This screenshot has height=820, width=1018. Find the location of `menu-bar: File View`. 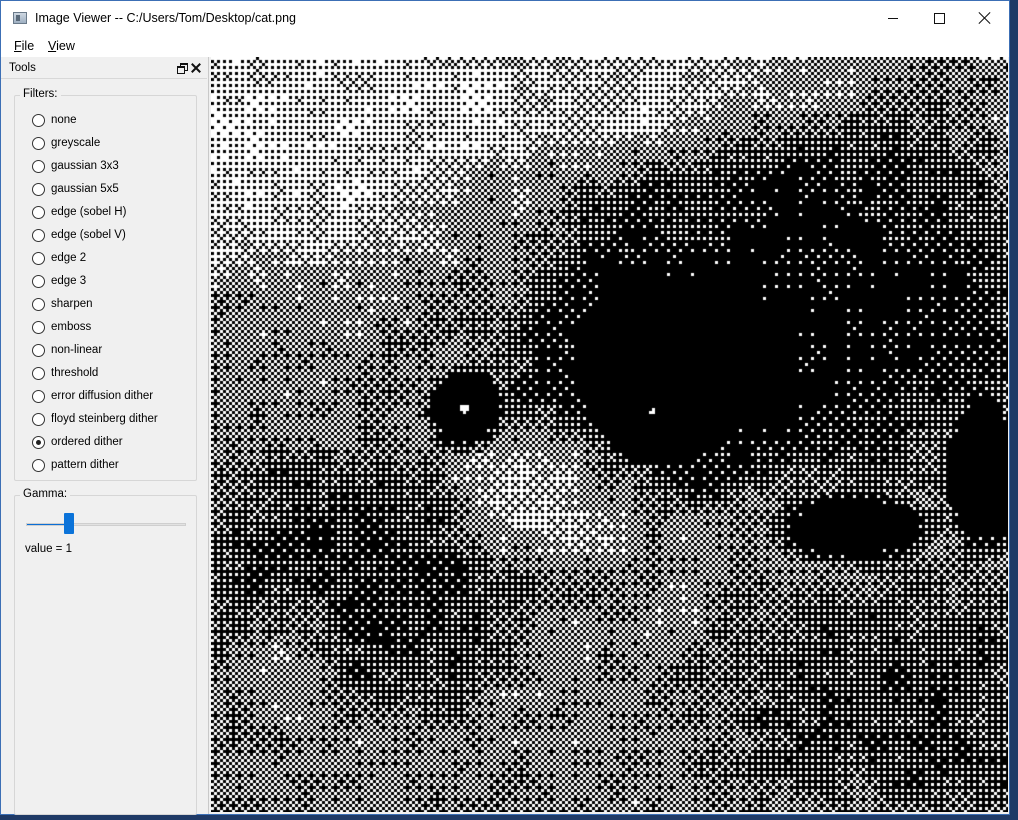

menu-bar: File View is located at coordinates (505, 46).